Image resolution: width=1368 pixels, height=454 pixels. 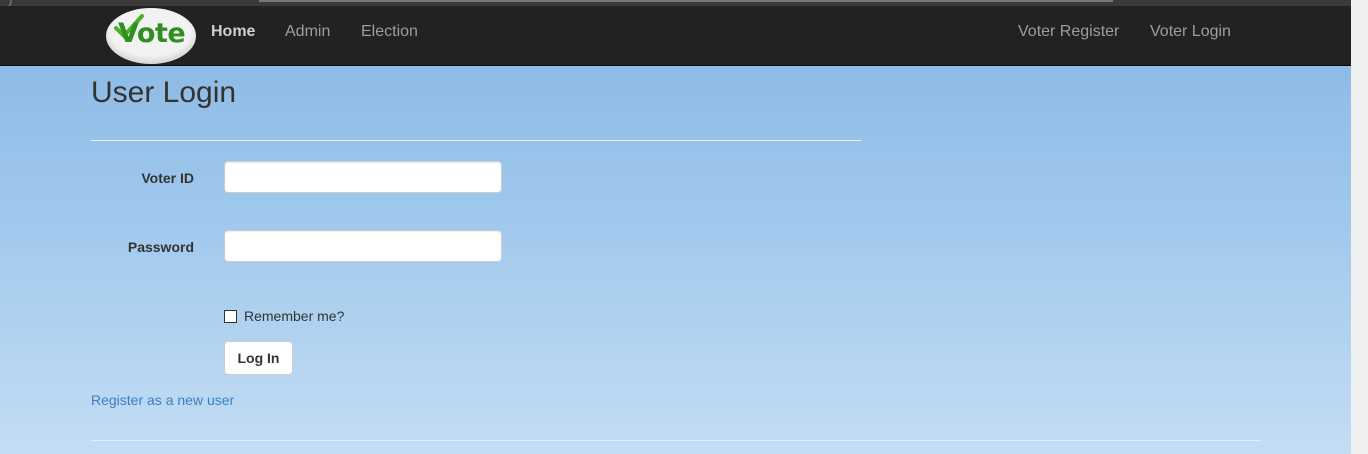 What do you see at coordinates (1190, 32) in the screenshot?
I see `nav-voter-login: Voter Login` at bounding box center [1190, 32].